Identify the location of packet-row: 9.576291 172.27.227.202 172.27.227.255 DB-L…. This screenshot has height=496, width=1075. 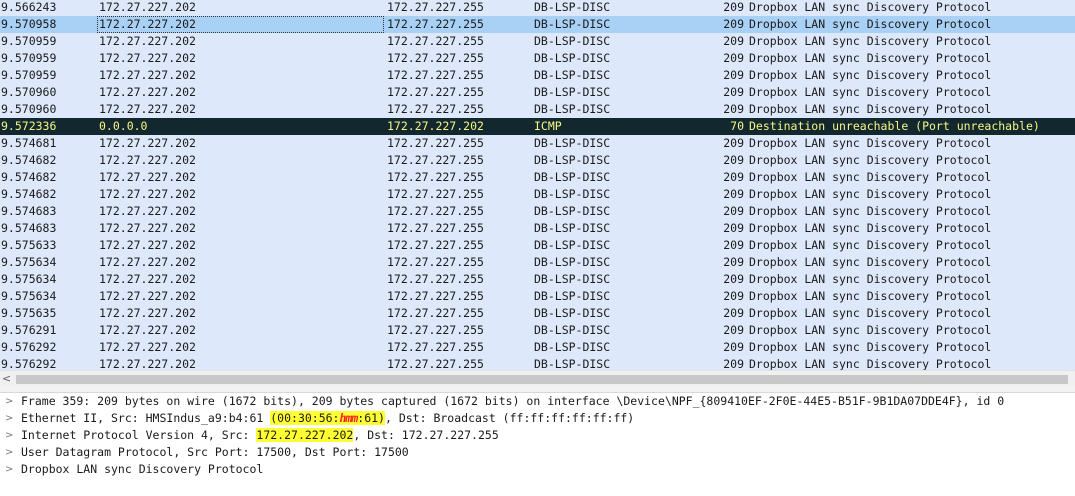
(537, 330).